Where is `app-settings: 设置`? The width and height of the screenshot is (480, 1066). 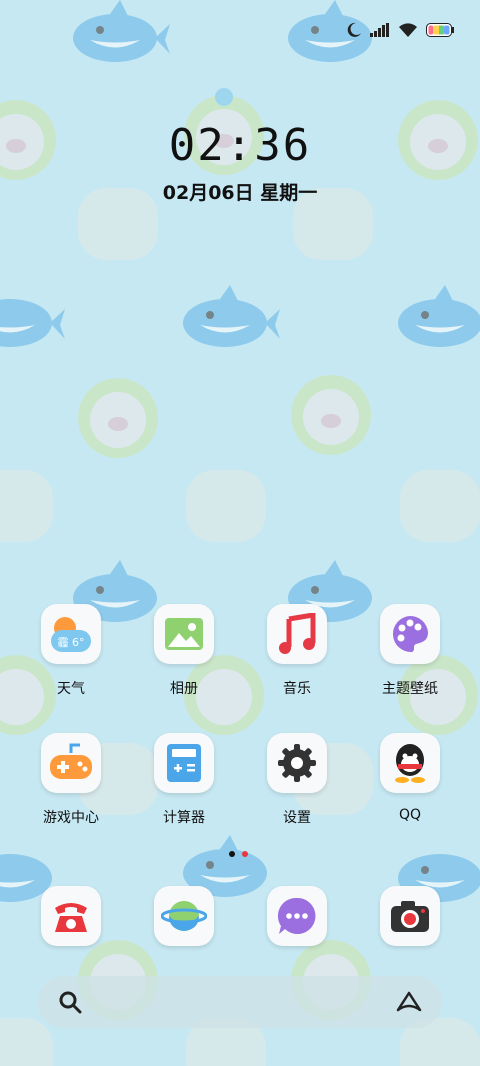 app-settings: 设置 is located at coordinates (297, 780).